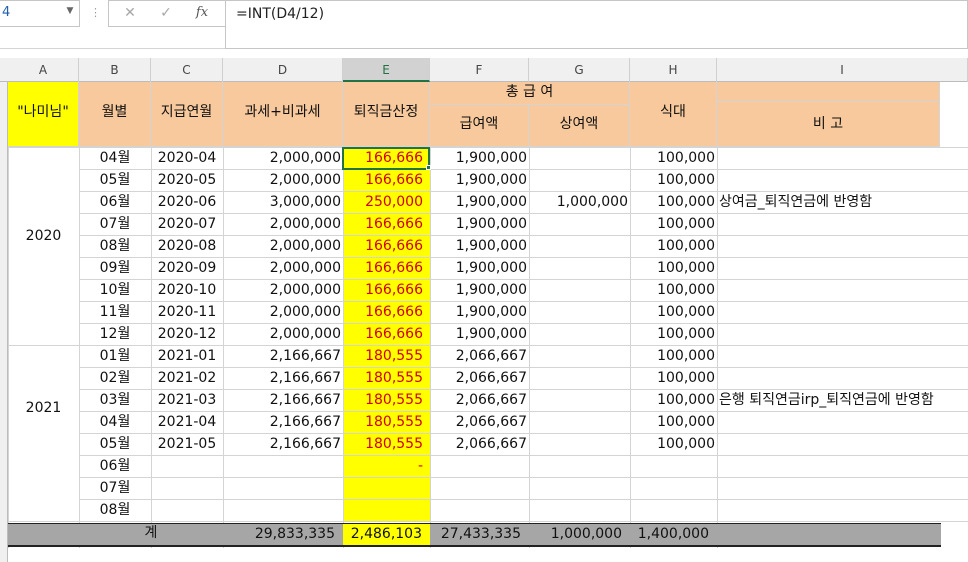 This screenshot has height=562, width=968. I want to click on header-note-top, so click(828, 92).